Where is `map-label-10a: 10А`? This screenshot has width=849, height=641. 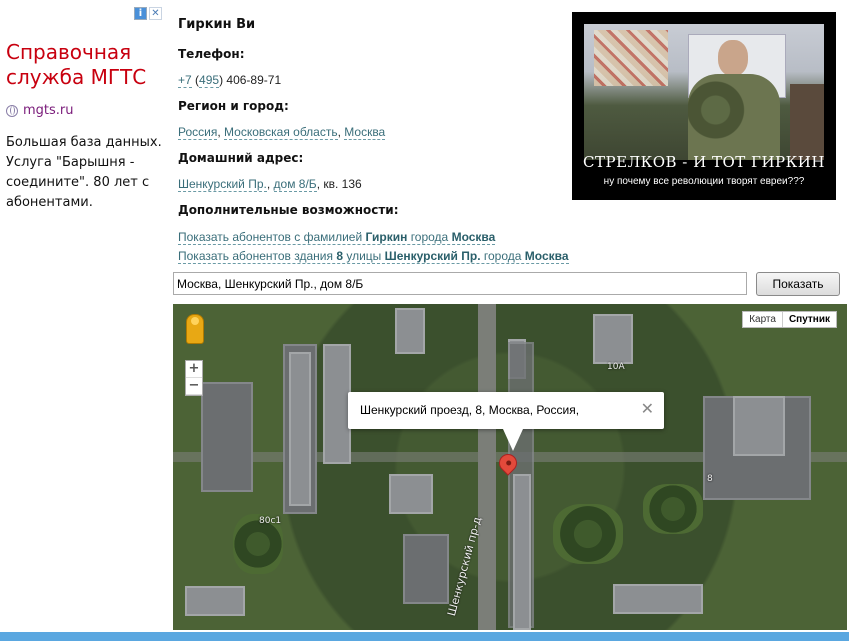
map-label-10a: 10А is located at coordinates (616, 367).